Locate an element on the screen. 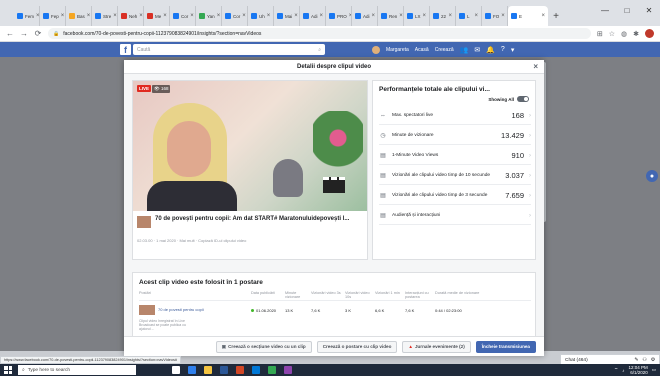  footer-button-3: Încheie transmisiunea is located at coordinates (505, 346).